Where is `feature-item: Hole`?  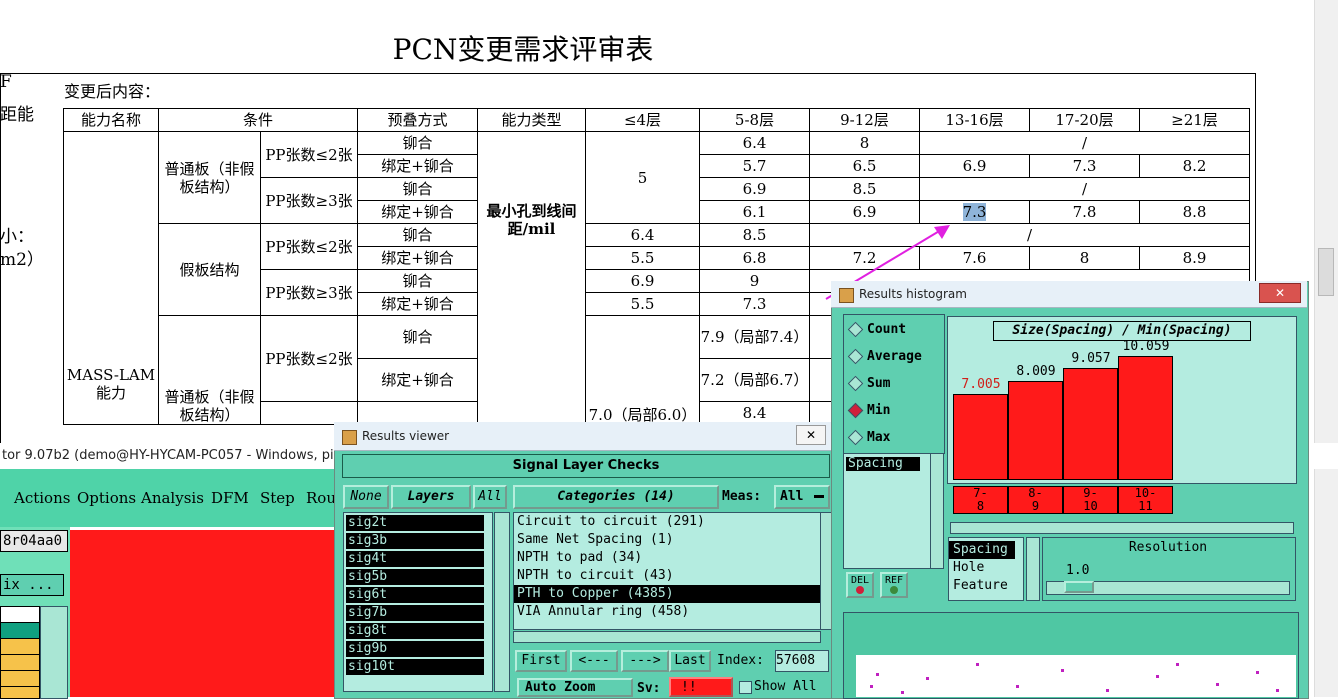 feature-item: Hole is located at coordinates (986, 568).